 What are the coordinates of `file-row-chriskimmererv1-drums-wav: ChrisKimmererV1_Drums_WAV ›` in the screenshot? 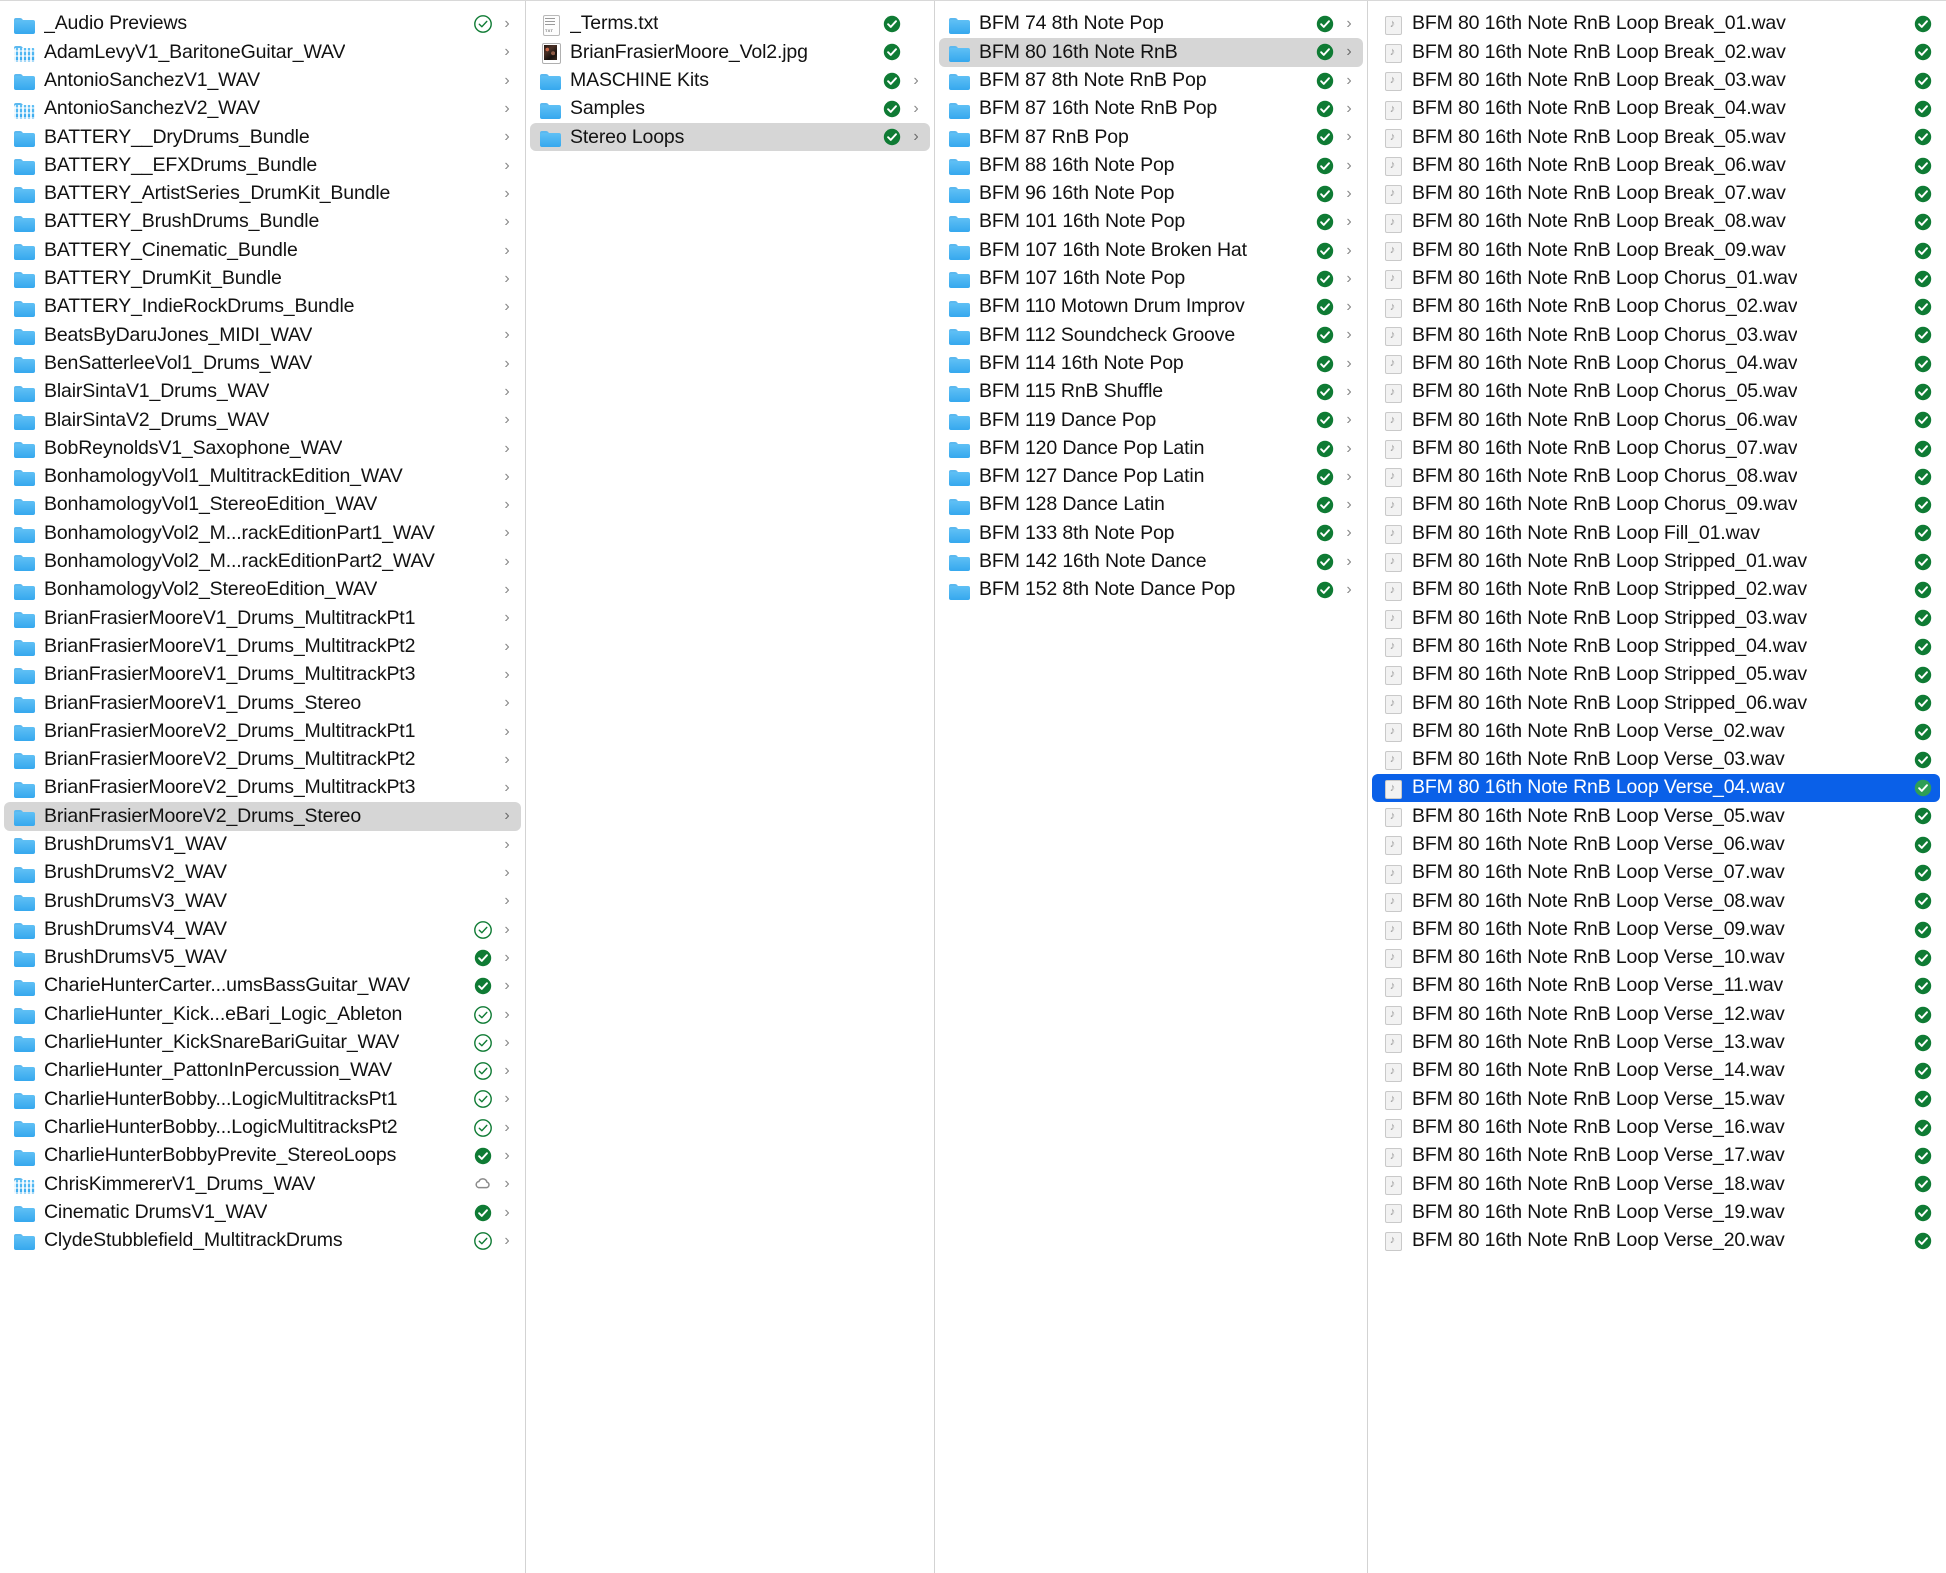 It's located at (262, 1184).